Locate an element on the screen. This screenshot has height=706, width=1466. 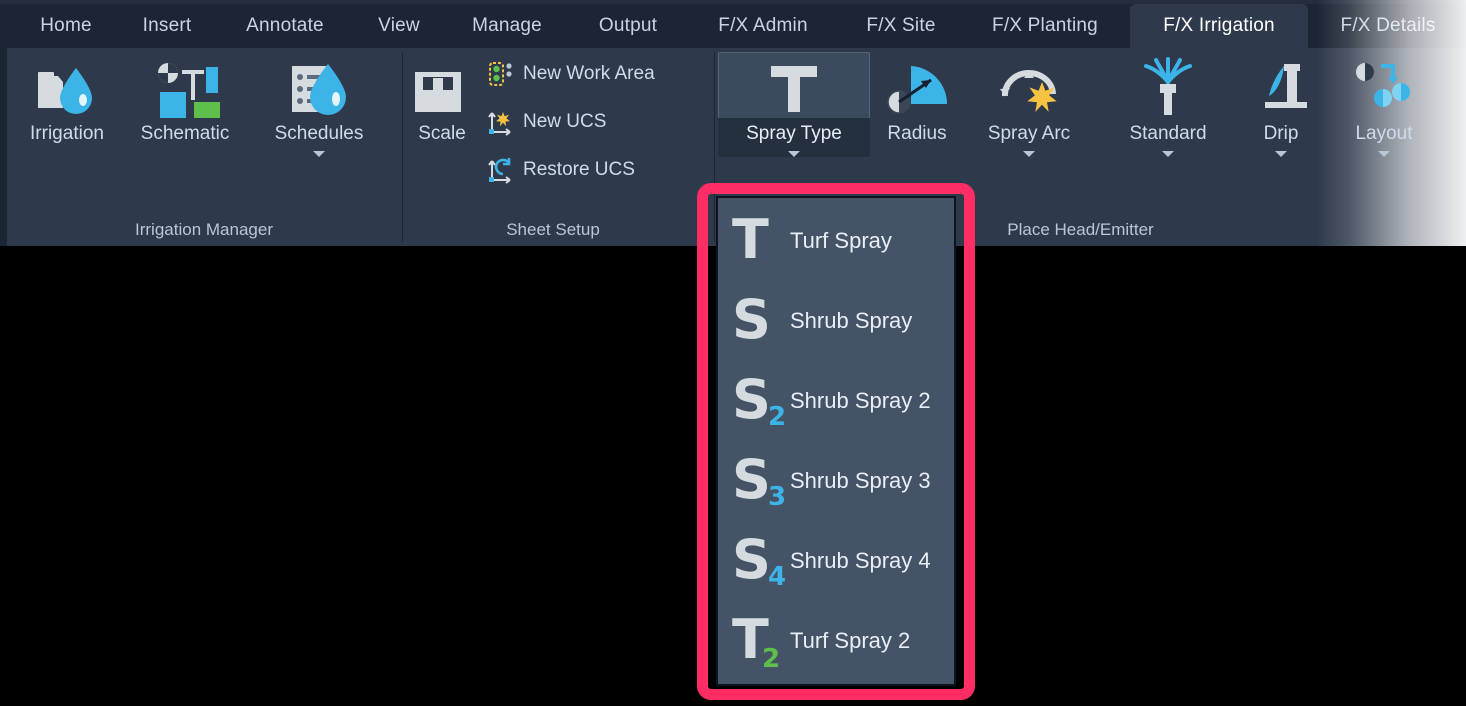
radius-button: Radius is located at coordinates (917, 97).